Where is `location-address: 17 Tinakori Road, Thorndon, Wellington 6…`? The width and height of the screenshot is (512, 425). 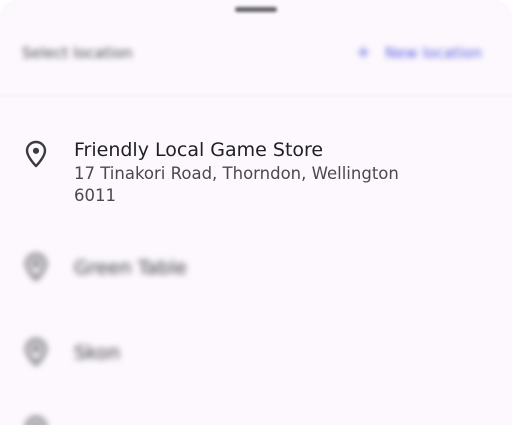 location-address: 17 Tinakori Road, Thorndon, Wellington 6… is located at coordinates (236, 184).